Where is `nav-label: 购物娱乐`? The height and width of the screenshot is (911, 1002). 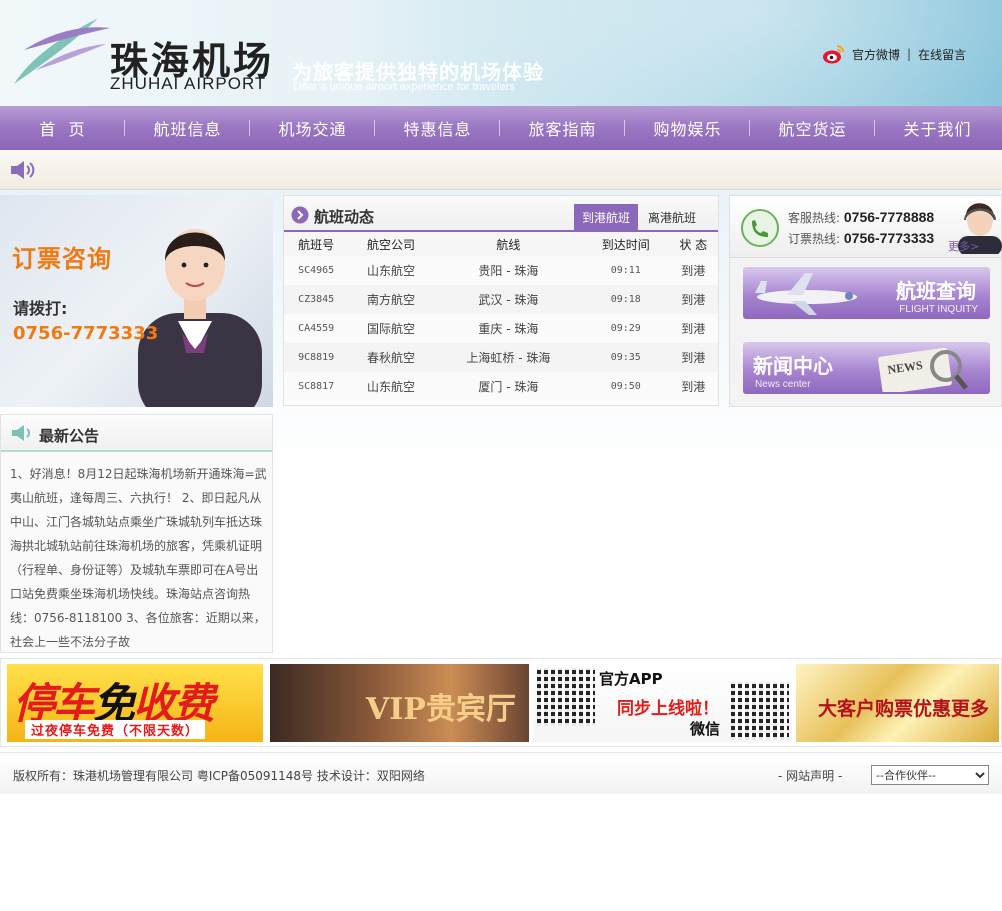 nav-label: 购物娱乐 is located at coordinates (687, 129).